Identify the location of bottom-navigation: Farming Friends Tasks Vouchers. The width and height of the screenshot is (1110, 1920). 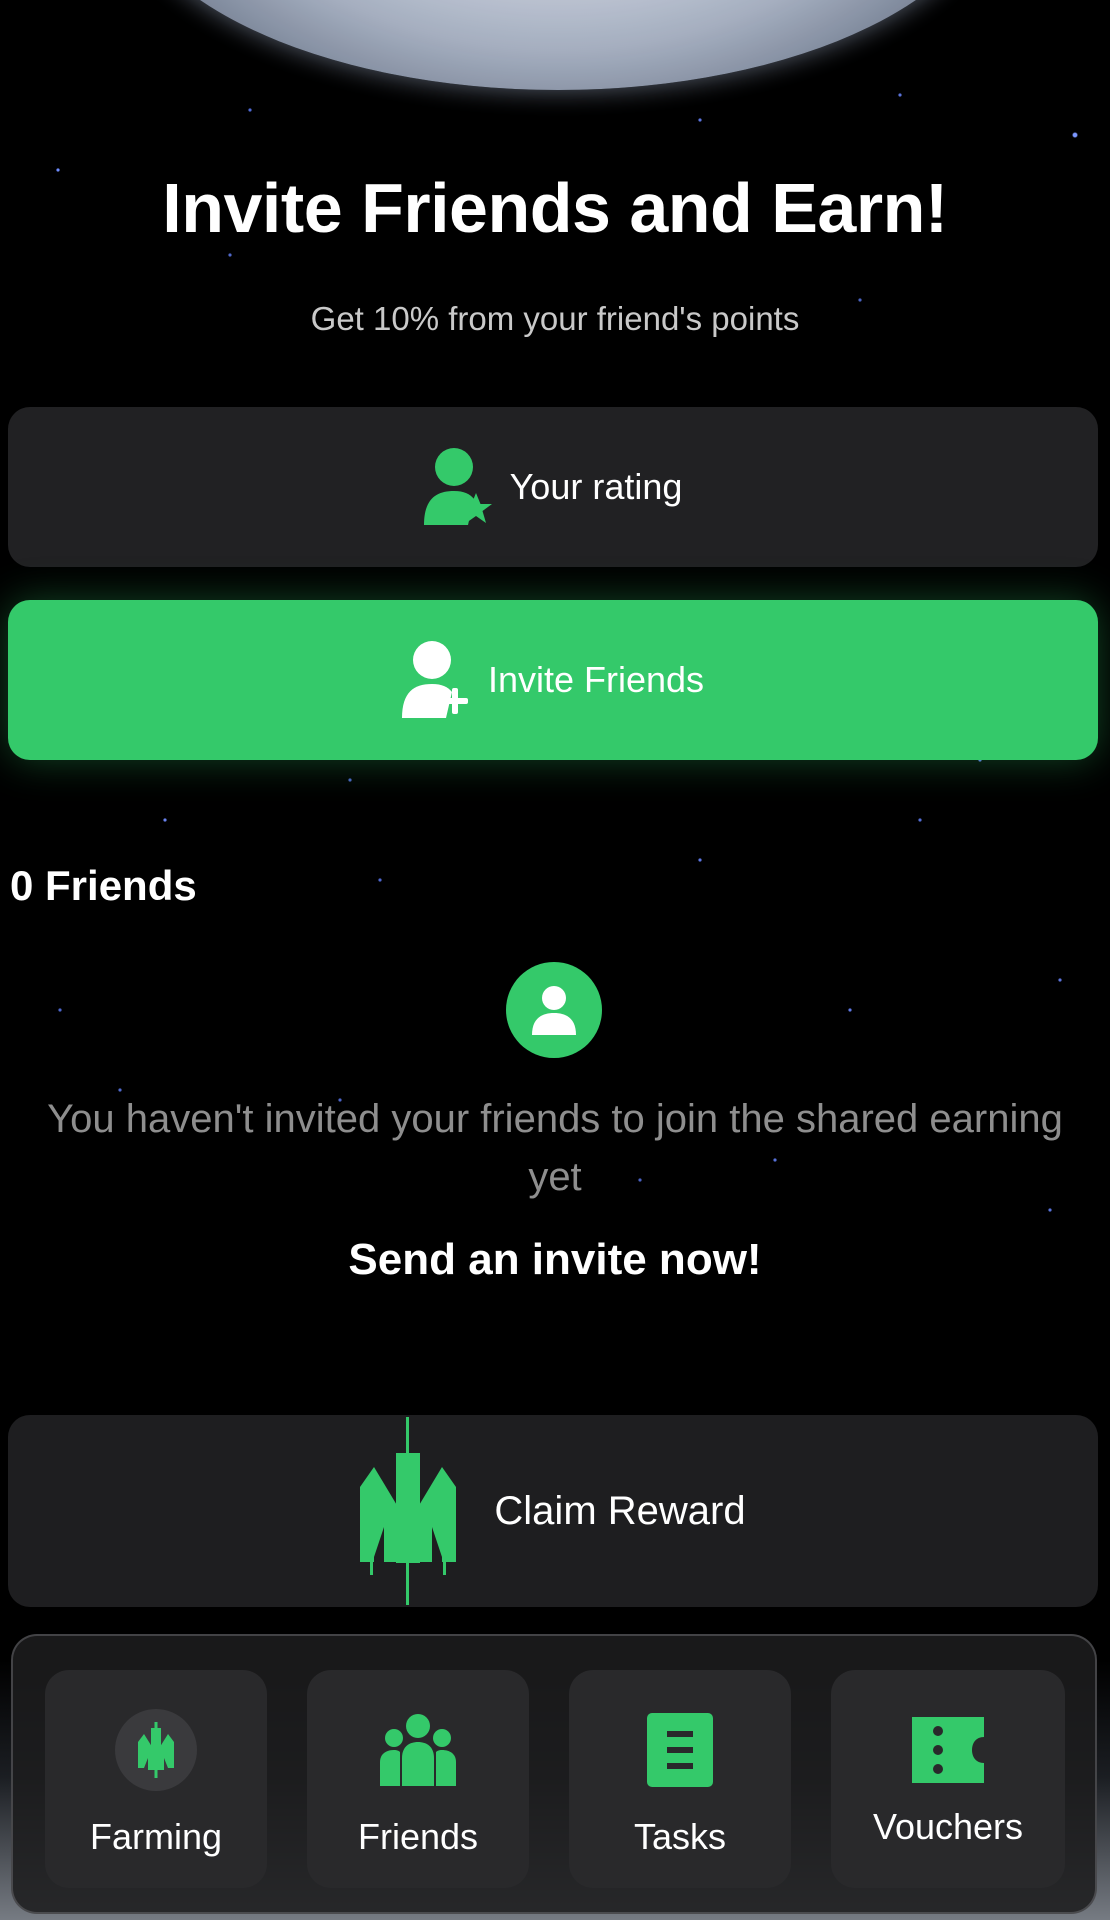
(554, 1774).